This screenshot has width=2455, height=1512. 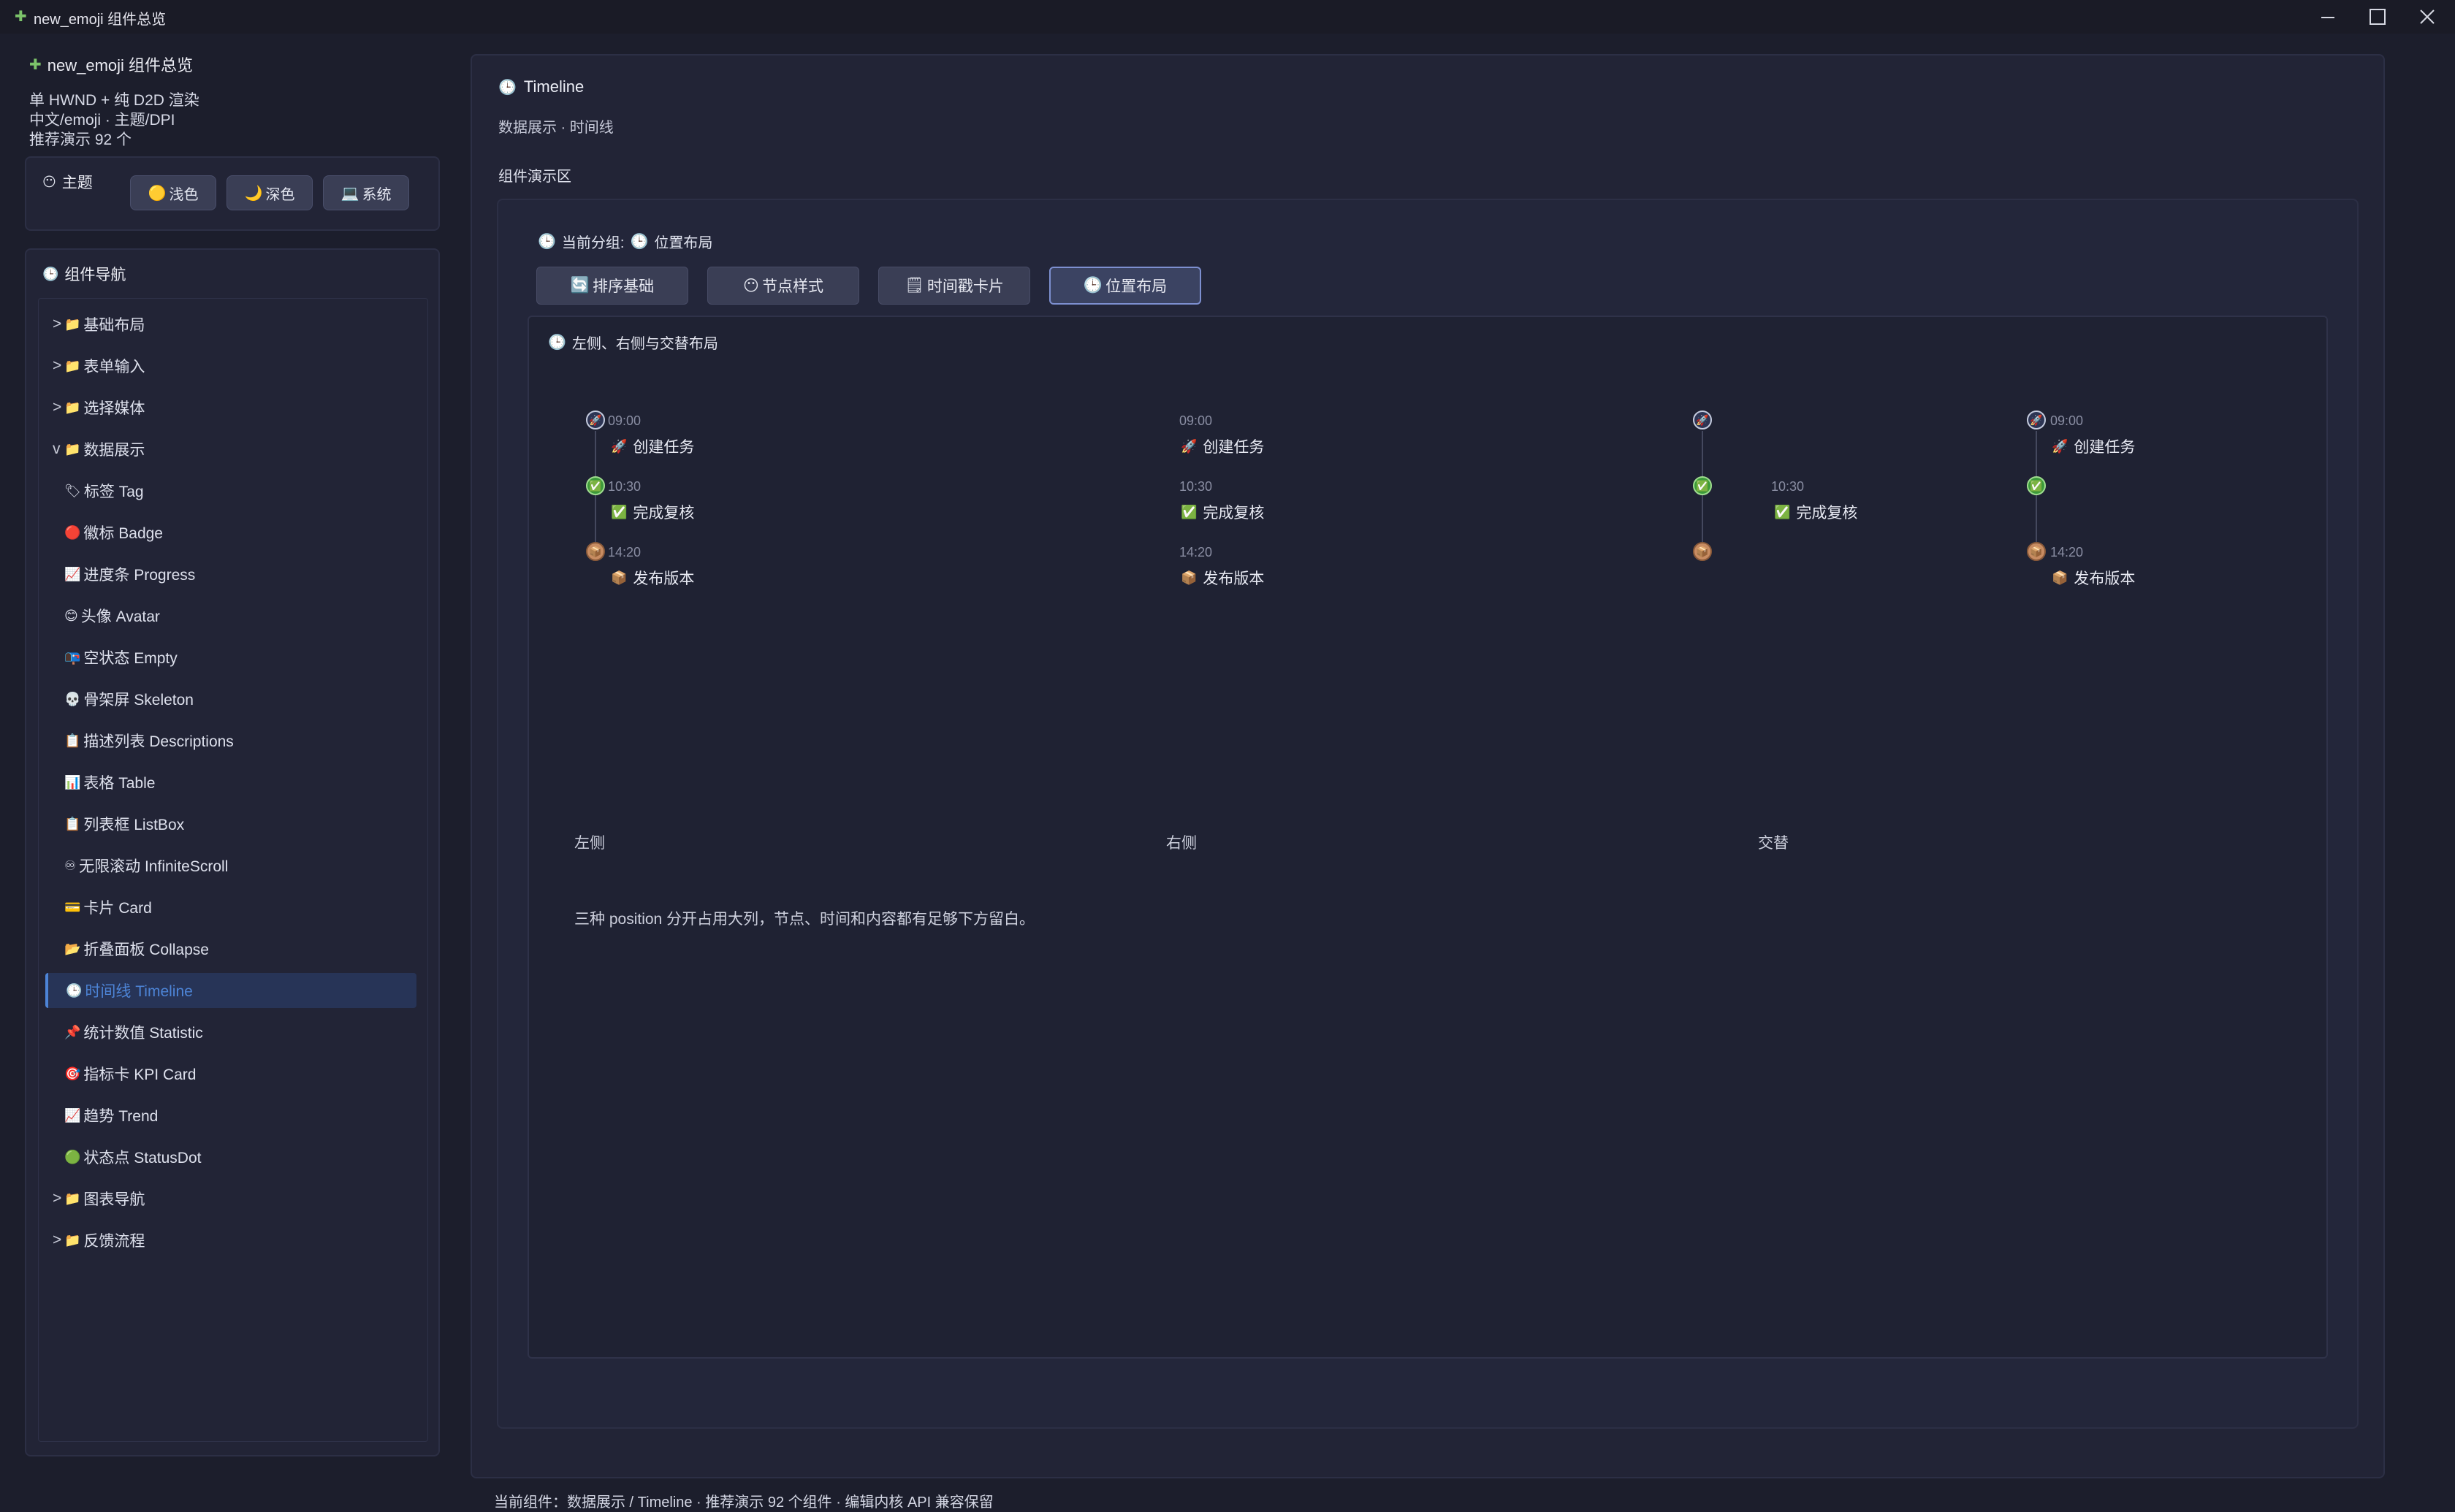 What do you see at coordinates (72, 490) in the screenshot?
I see `item-icon: 🏷` at bounding box center [72, 490].